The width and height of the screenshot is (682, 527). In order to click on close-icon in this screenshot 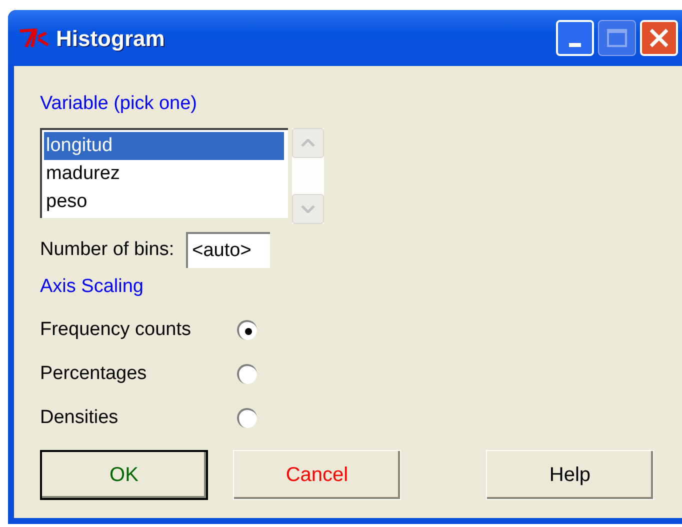, I will do `click(659, 38)`.